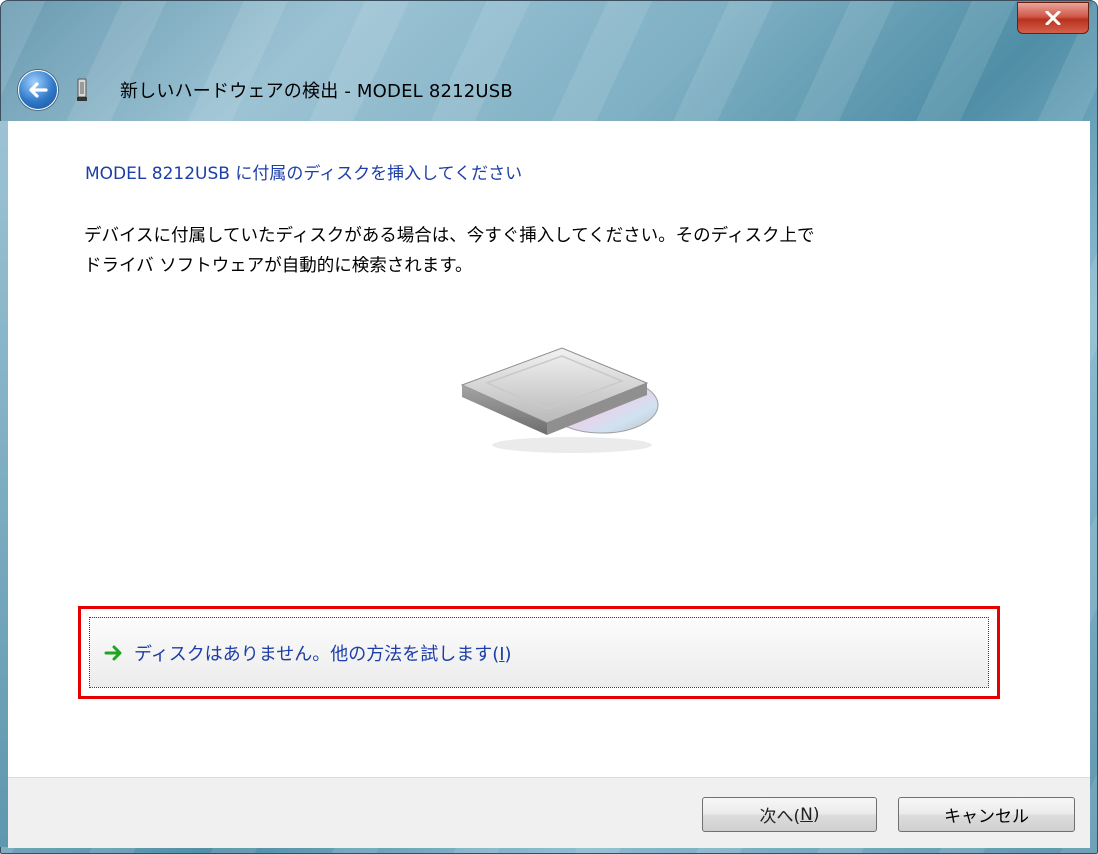 This screenshot has height=854, width=1098. I want to click on usb-device-icon, so click(82, 90).